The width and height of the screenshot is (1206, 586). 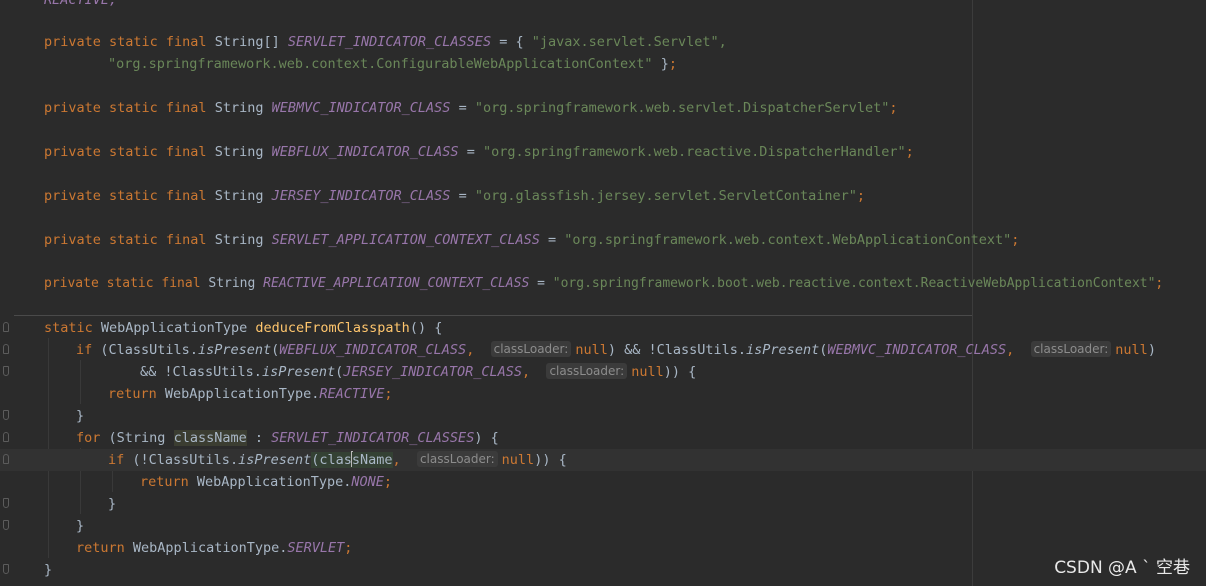 What do you see at coordinates (396, 283) in the screenshot?
I see `code-token: REACTIVE_APPLICATION_CONTEXT_CLASS` at bounding box center [396, 283].